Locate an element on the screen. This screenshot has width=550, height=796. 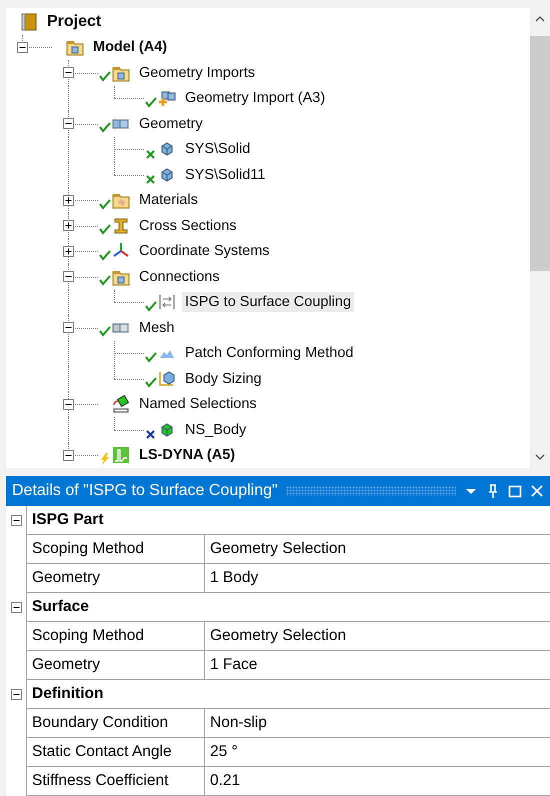
property-value: 1 Body is located at coordinates (377, 578).